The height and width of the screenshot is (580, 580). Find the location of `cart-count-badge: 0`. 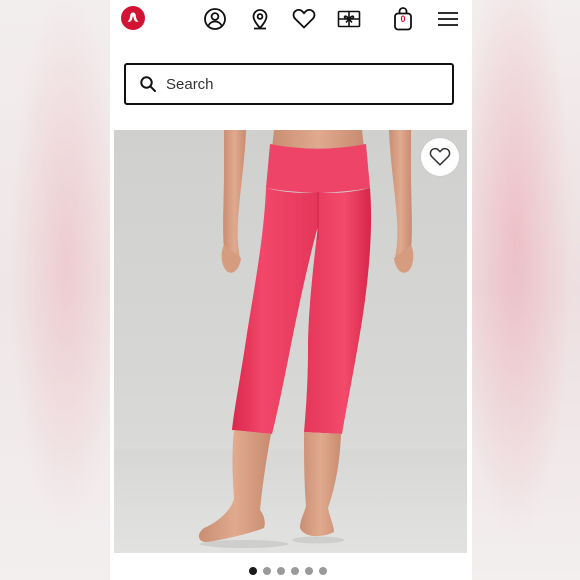

cart-count-badge: 0 is located at coordinates (403, 19).